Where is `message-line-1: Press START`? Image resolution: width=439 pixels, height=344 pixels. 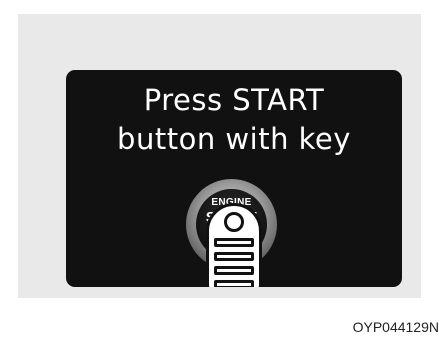
message-line-1: Press START is located at coordinates (234, 100).